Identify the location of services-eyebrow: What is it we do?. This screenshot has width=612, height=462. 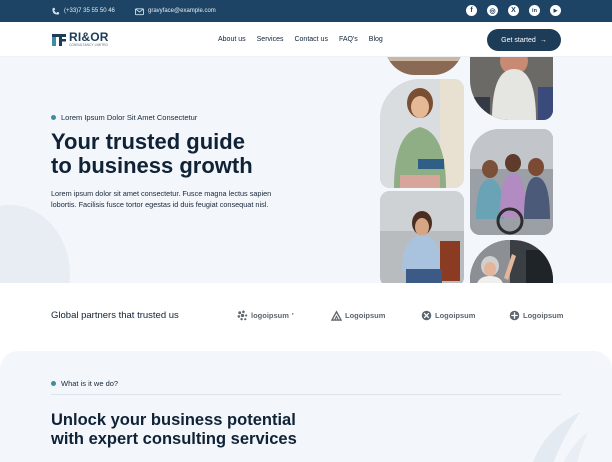
(84, 383).